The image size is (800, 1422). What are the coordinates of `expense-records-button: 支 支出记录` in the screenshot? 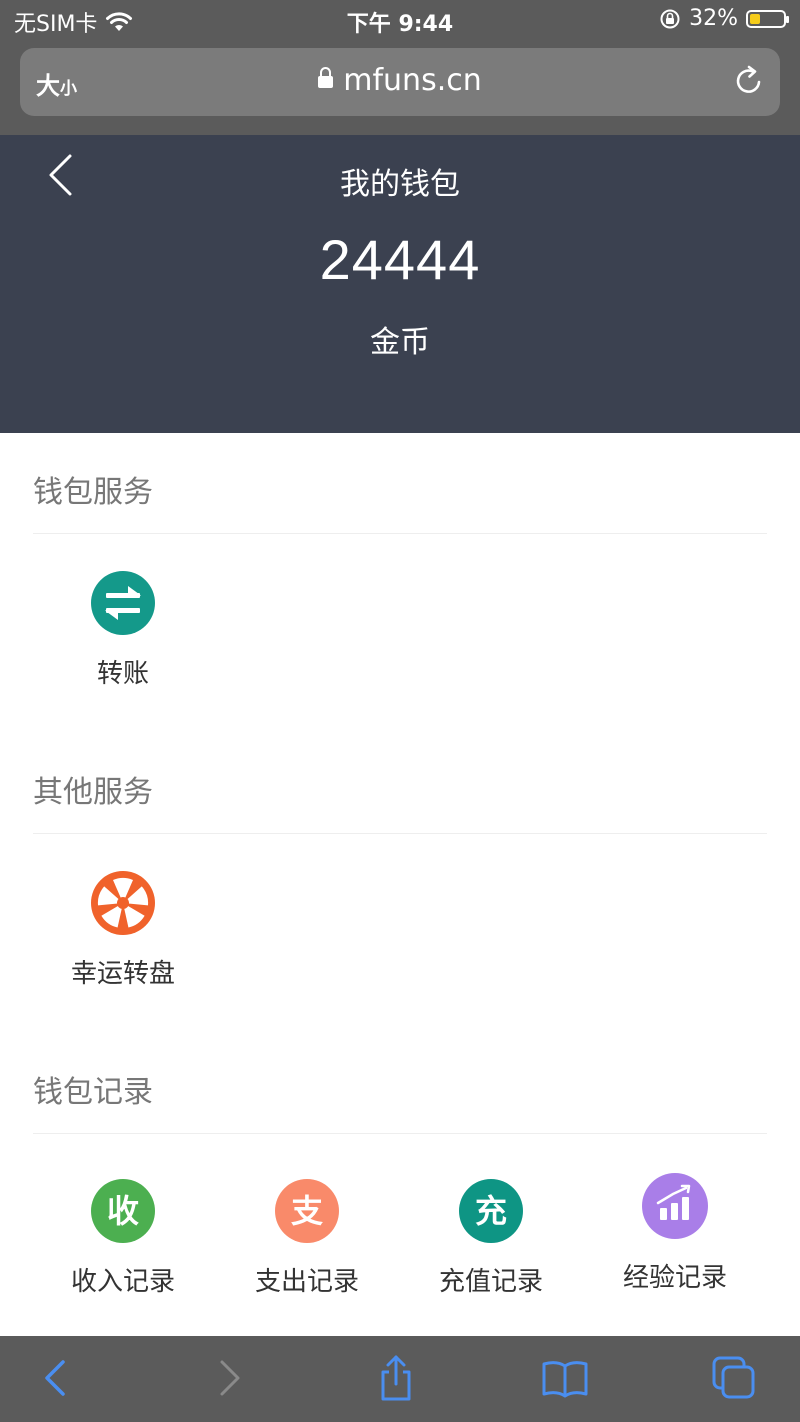 It's located at (307, 1238).